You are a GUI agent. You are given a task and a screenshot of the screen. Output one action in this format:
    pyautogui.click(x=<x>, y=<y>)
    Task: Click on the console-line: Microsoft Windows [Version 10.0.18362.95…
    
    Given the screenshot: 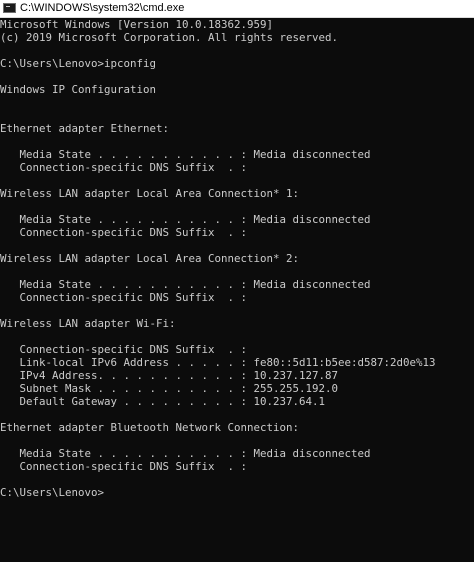 What is the action you would take?
    pyautogui.click(x=137, y=24)
    